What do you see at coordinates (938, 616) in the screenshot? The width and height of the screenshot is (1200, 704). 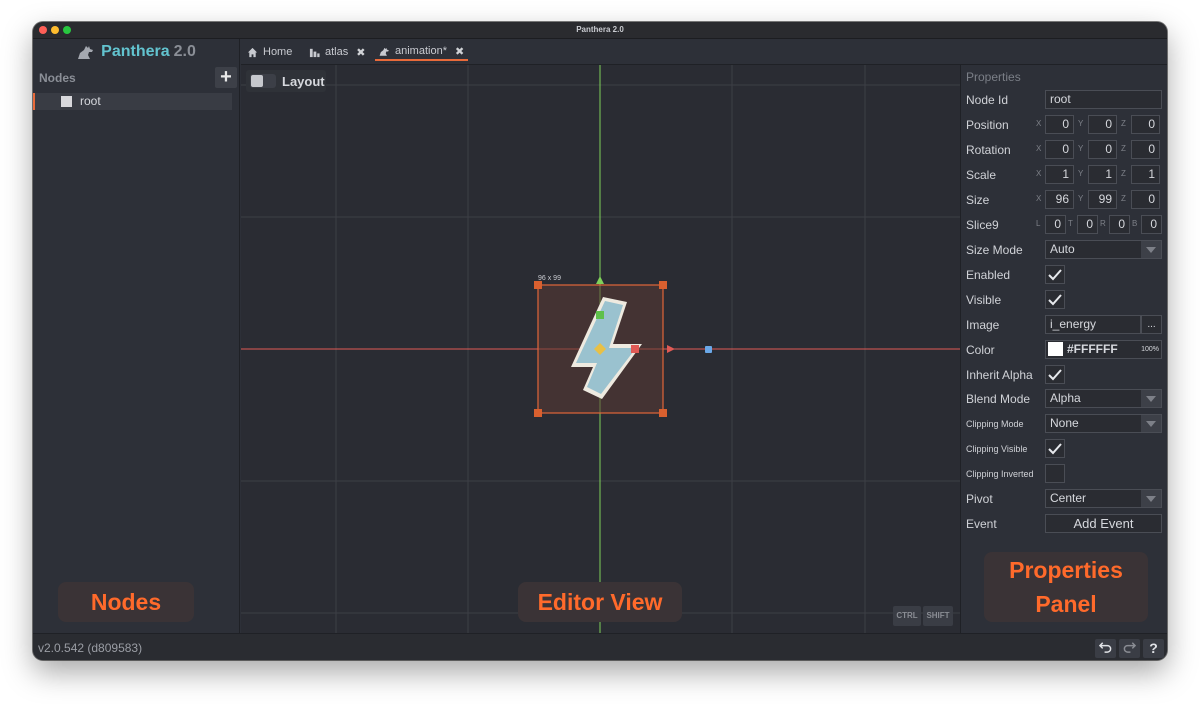 I see `shift-key-indicator: SHIFT` at bounding box center [938, 616].